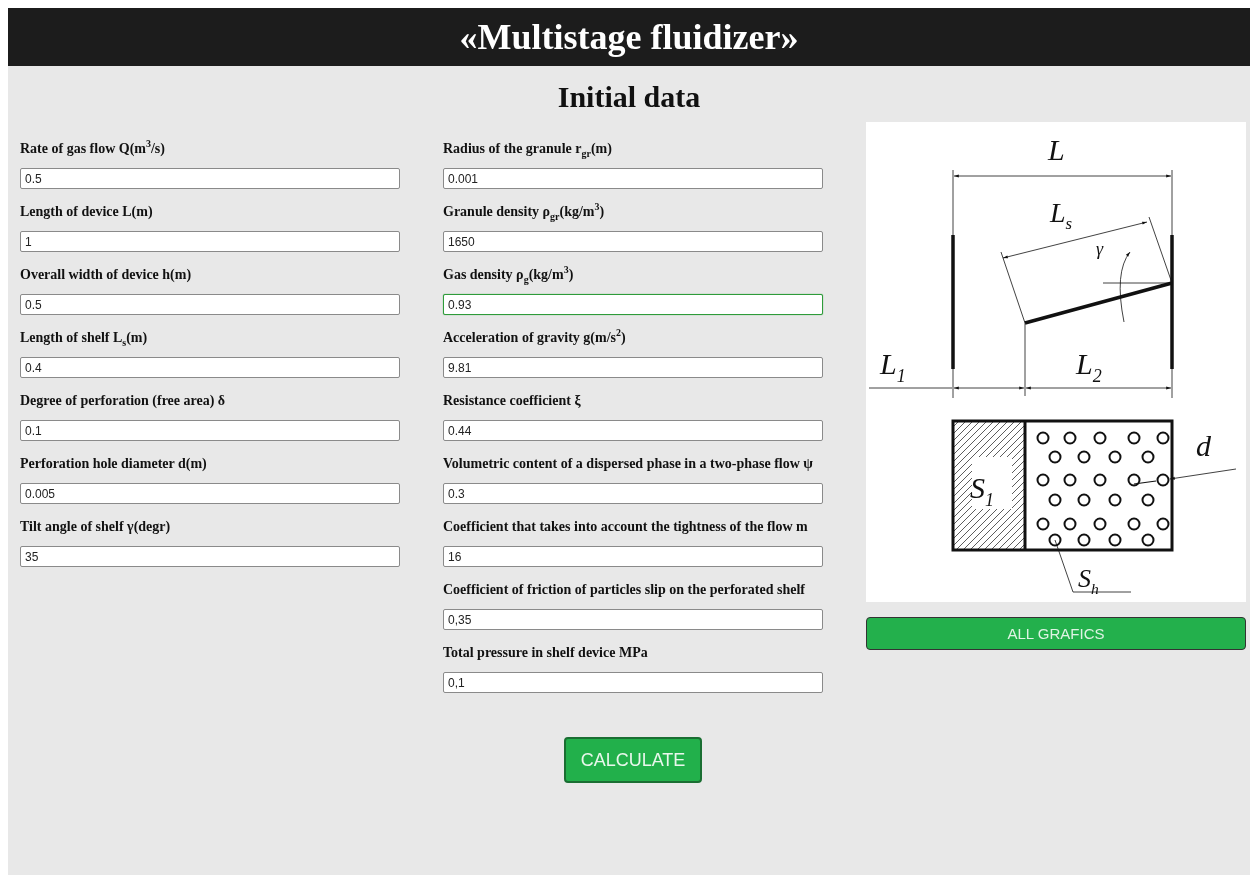  I want to click on diagram-label: d, so click(1203, 445).